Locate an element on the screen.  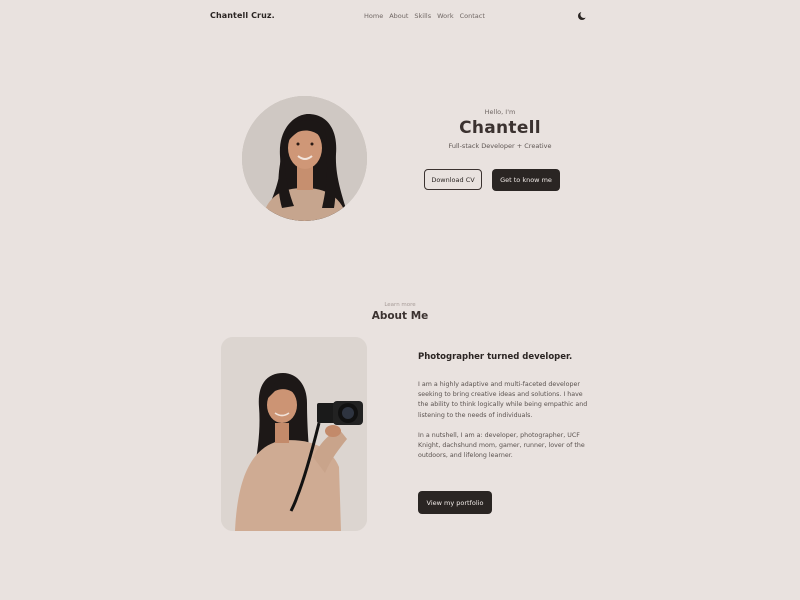
nav-link-skills: Skills is located at coordinates (422, 16).